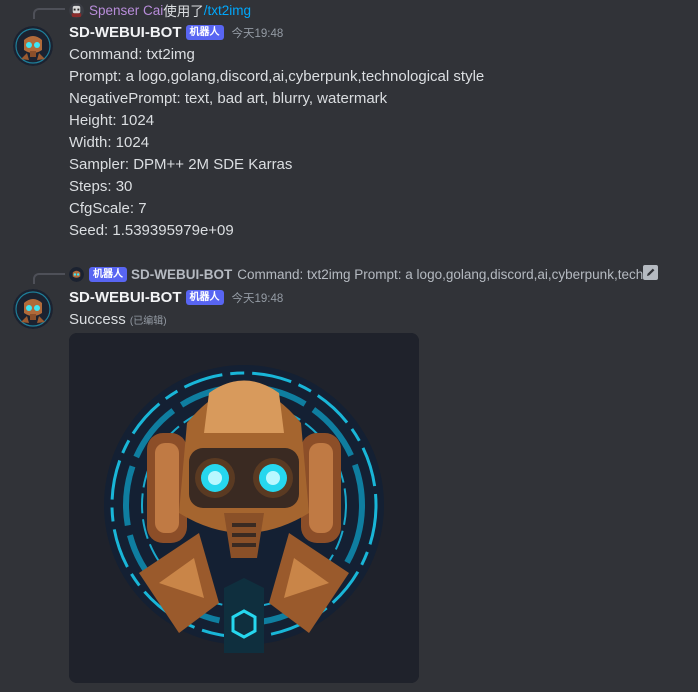 The height and width of the screenshot is (692, 698). Describe the element at coordinates (650, 272) in the screenshot. I see `pencil-icon` at that location.